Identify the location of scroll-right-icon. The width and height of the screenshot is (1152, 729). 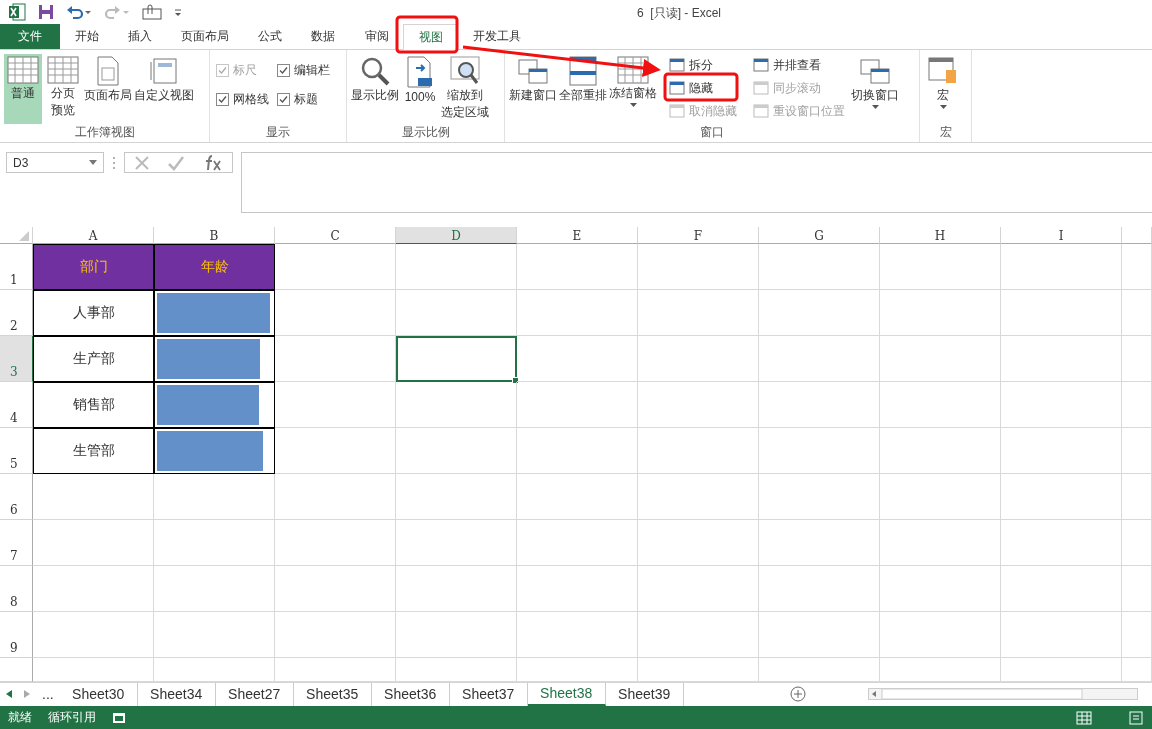
(27, 694).